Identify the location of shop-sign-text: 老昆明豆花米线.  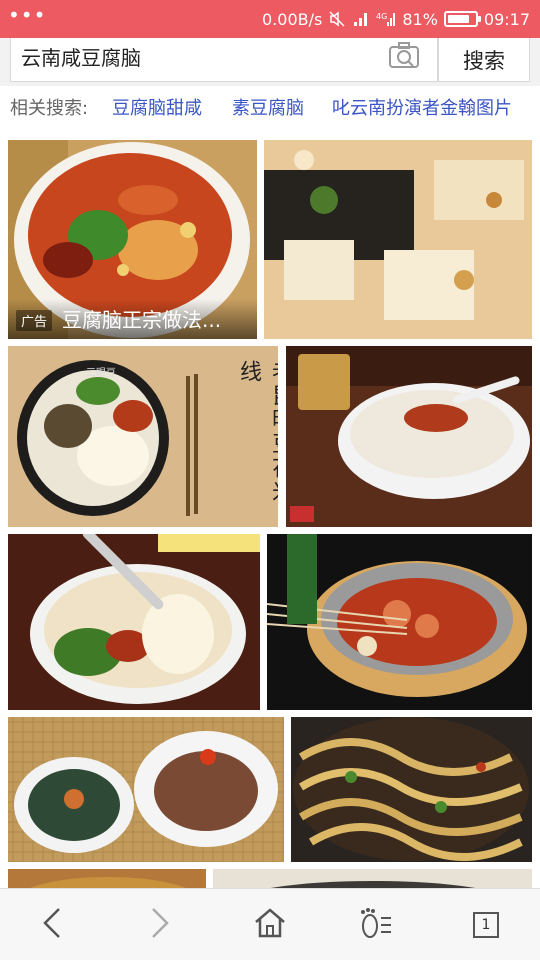
(257, 432).